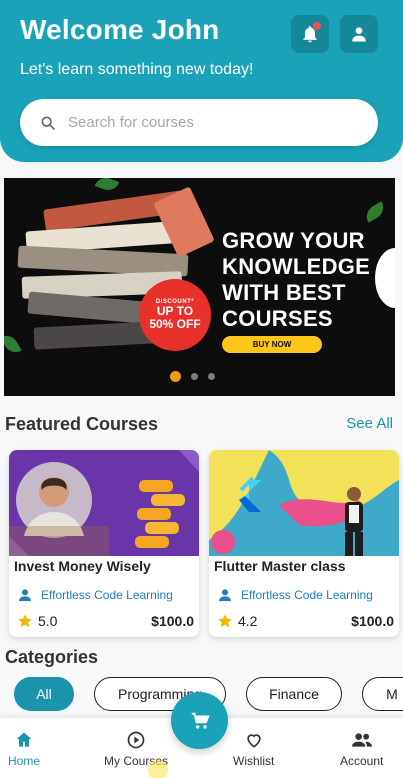  What do you see at coordinates (52, 657) in the screenshot?
I see `categories-title: Categories` at bounding box center [52, 657].